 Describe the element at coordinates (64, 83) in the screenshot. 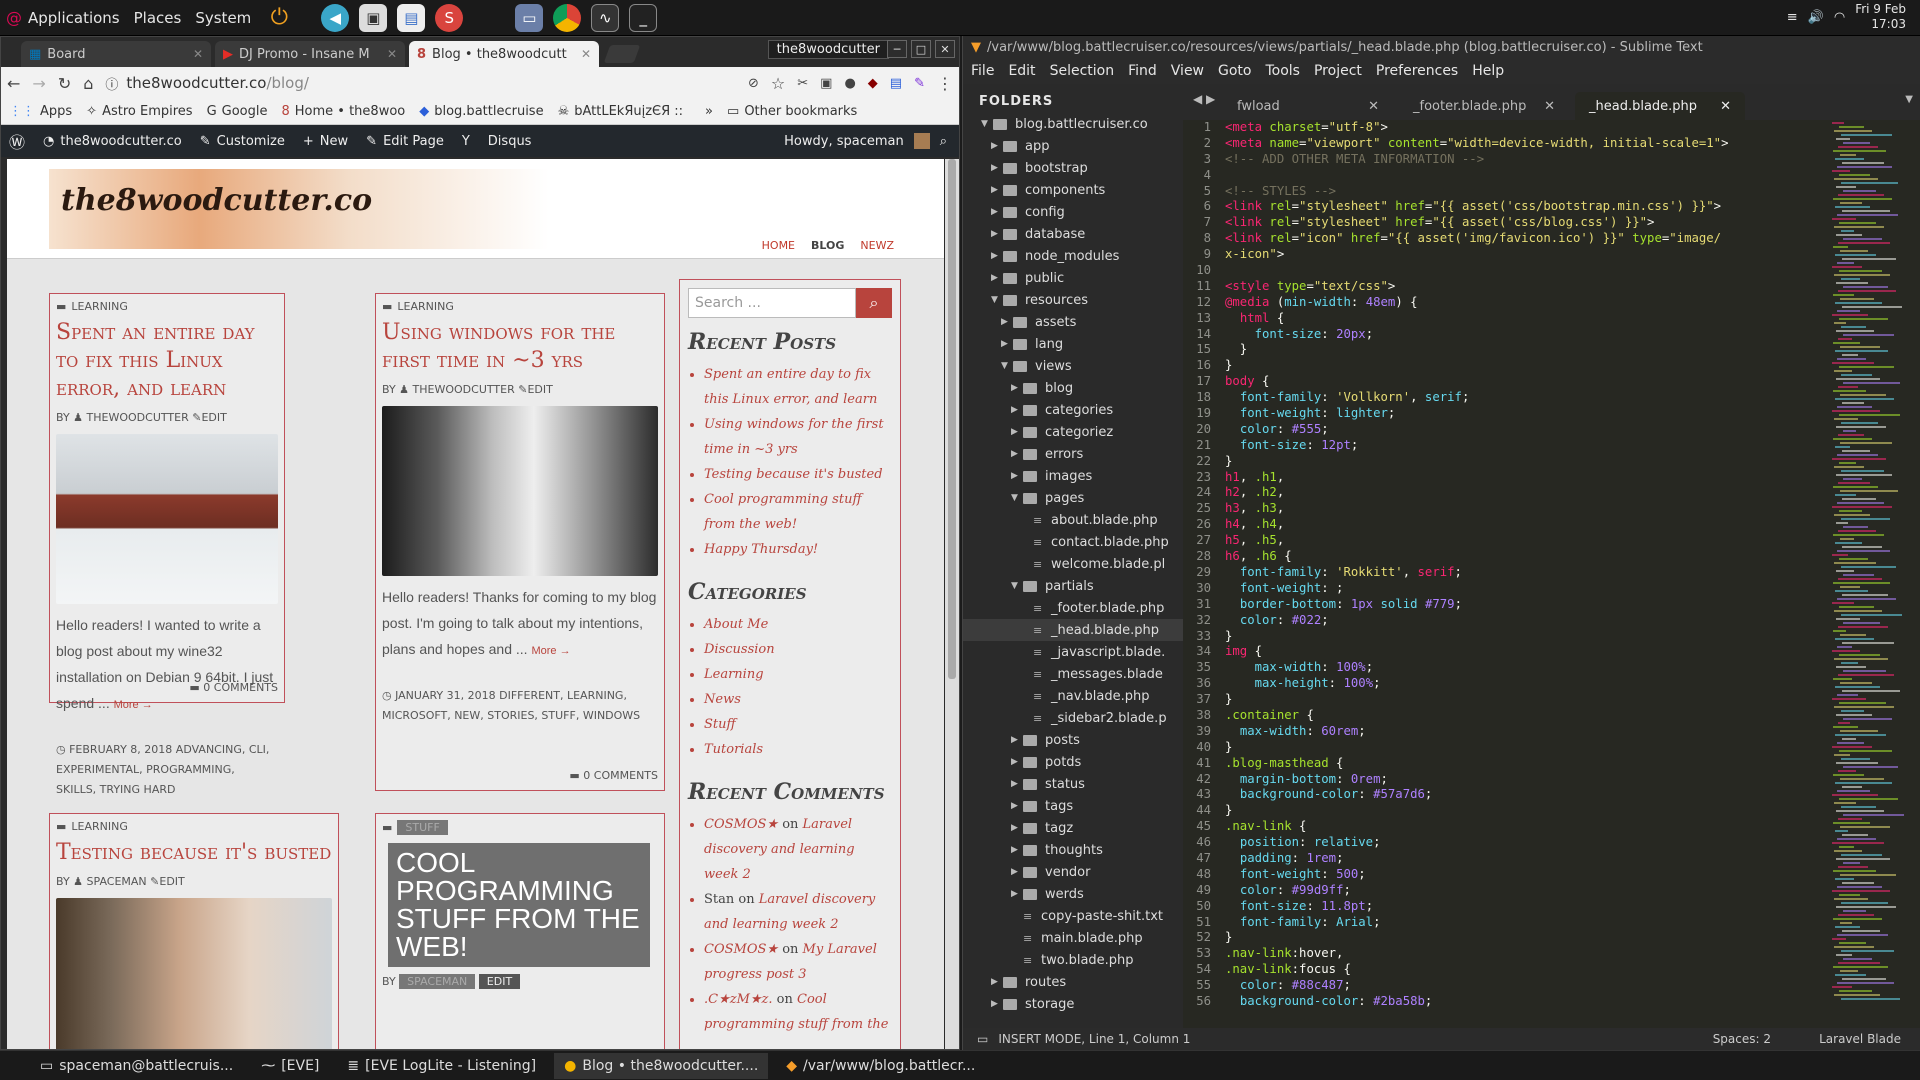

I see `reload-icon: ↻` at that location.